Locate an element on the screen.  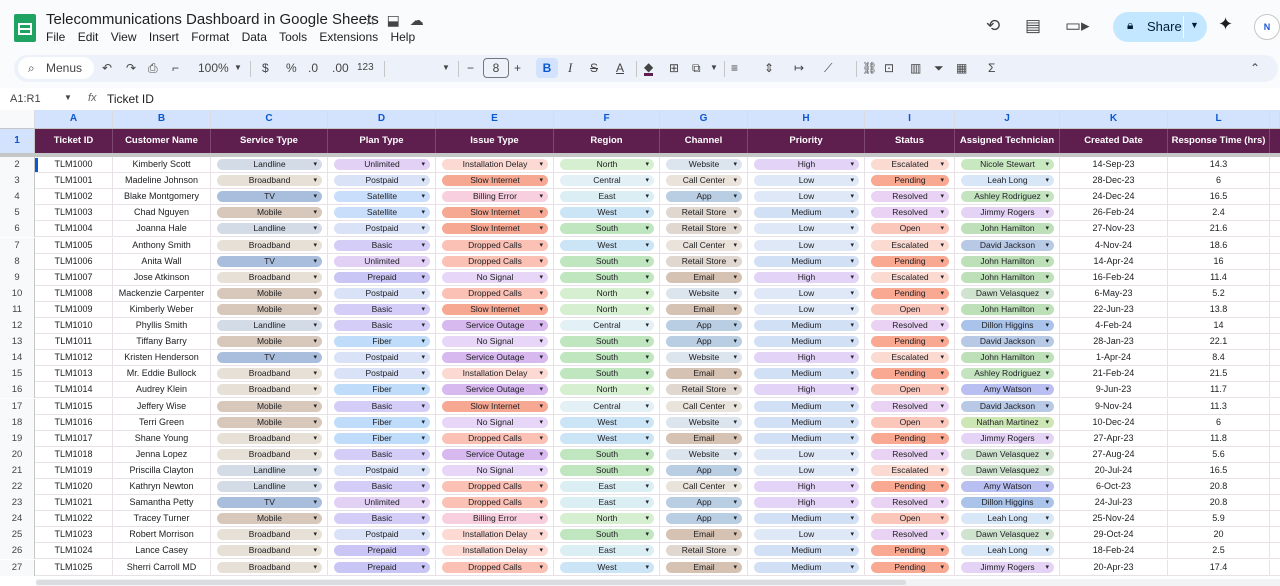
currency-format-button: $ is located at coordinates (265, 68).